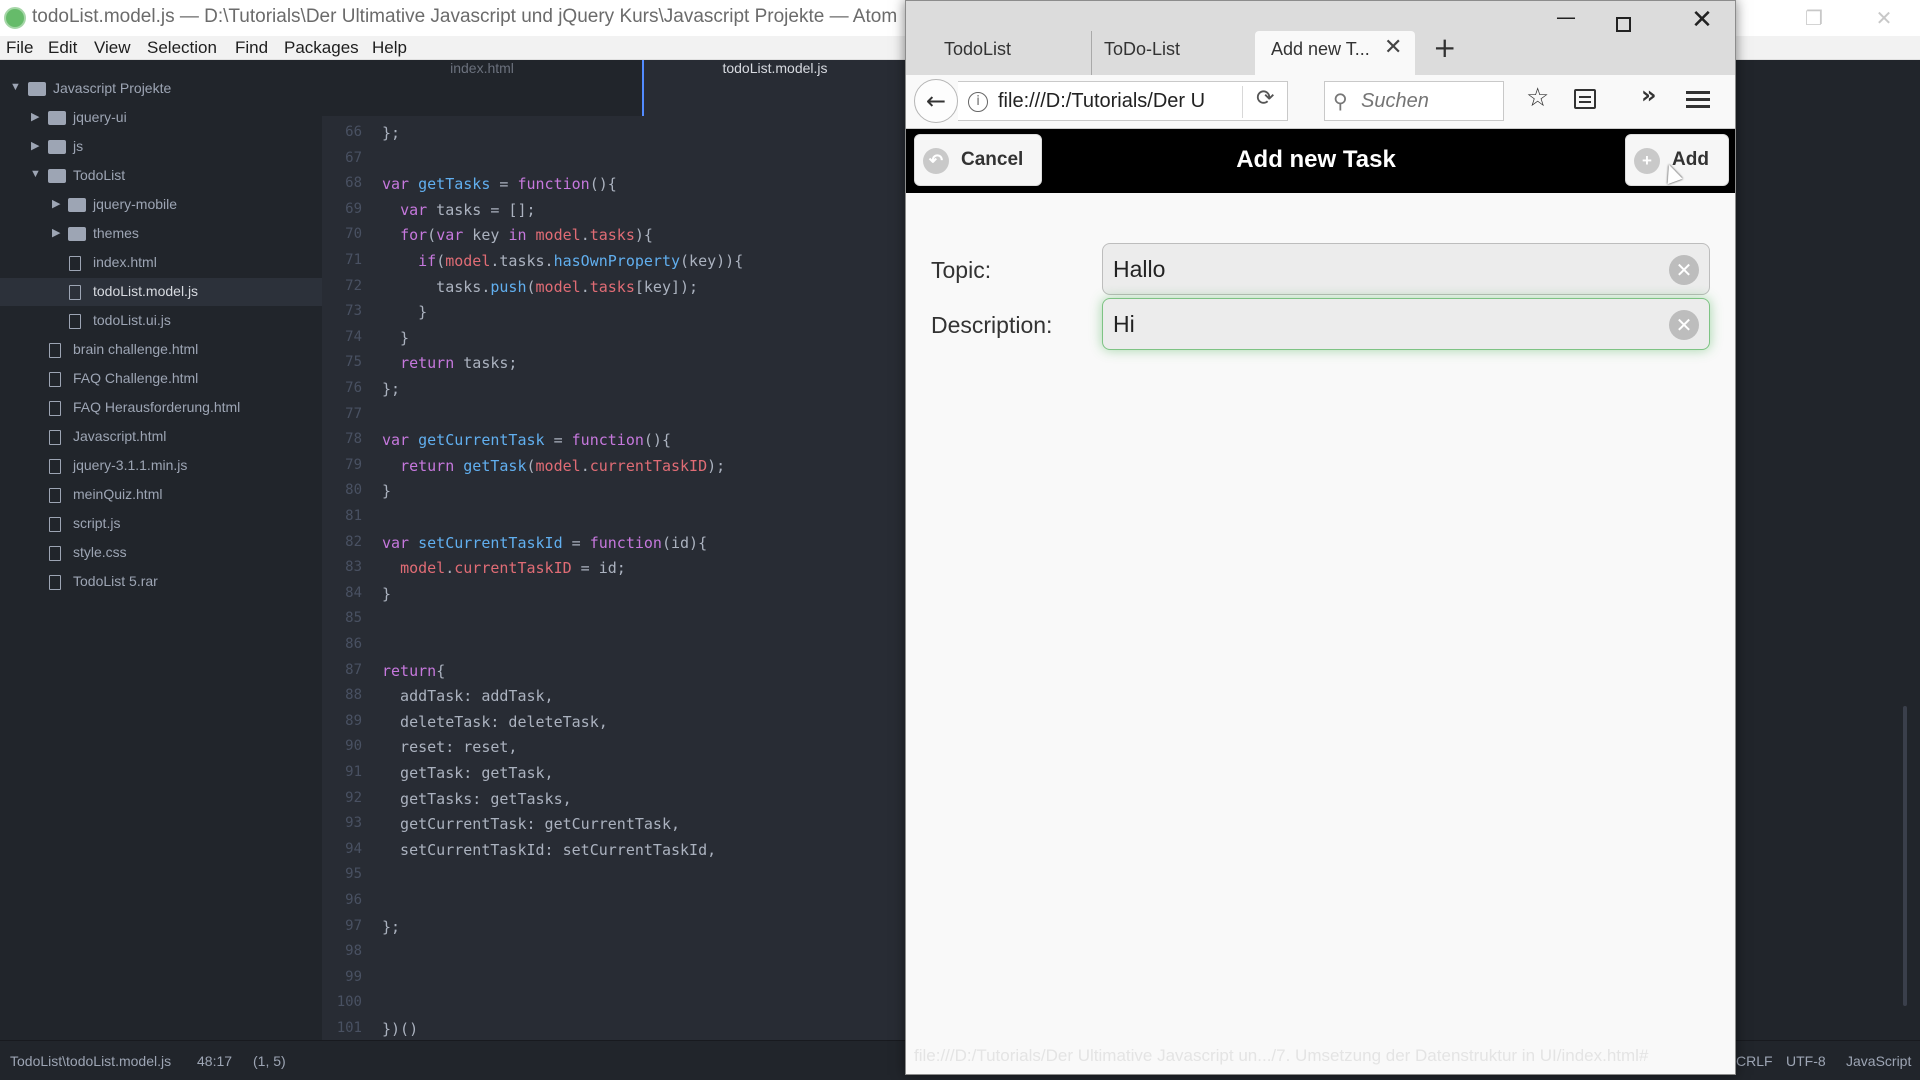 The height and width of the screenshot is (1080, 1920). I want to click on restore-icon: ❐, so click(1814, 18).